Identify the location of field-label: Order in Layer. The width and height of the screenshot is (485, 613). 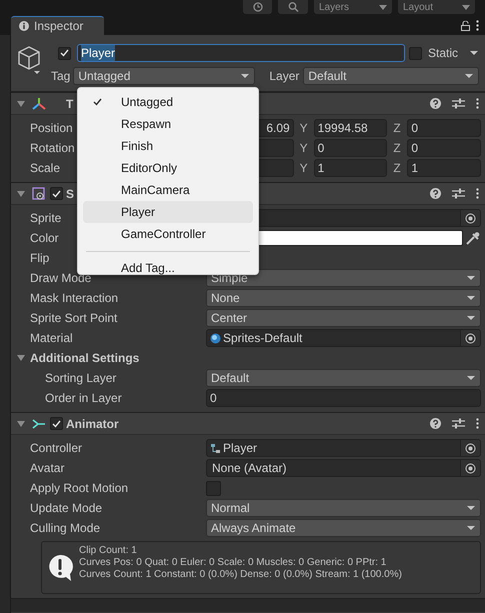
(83, 398).